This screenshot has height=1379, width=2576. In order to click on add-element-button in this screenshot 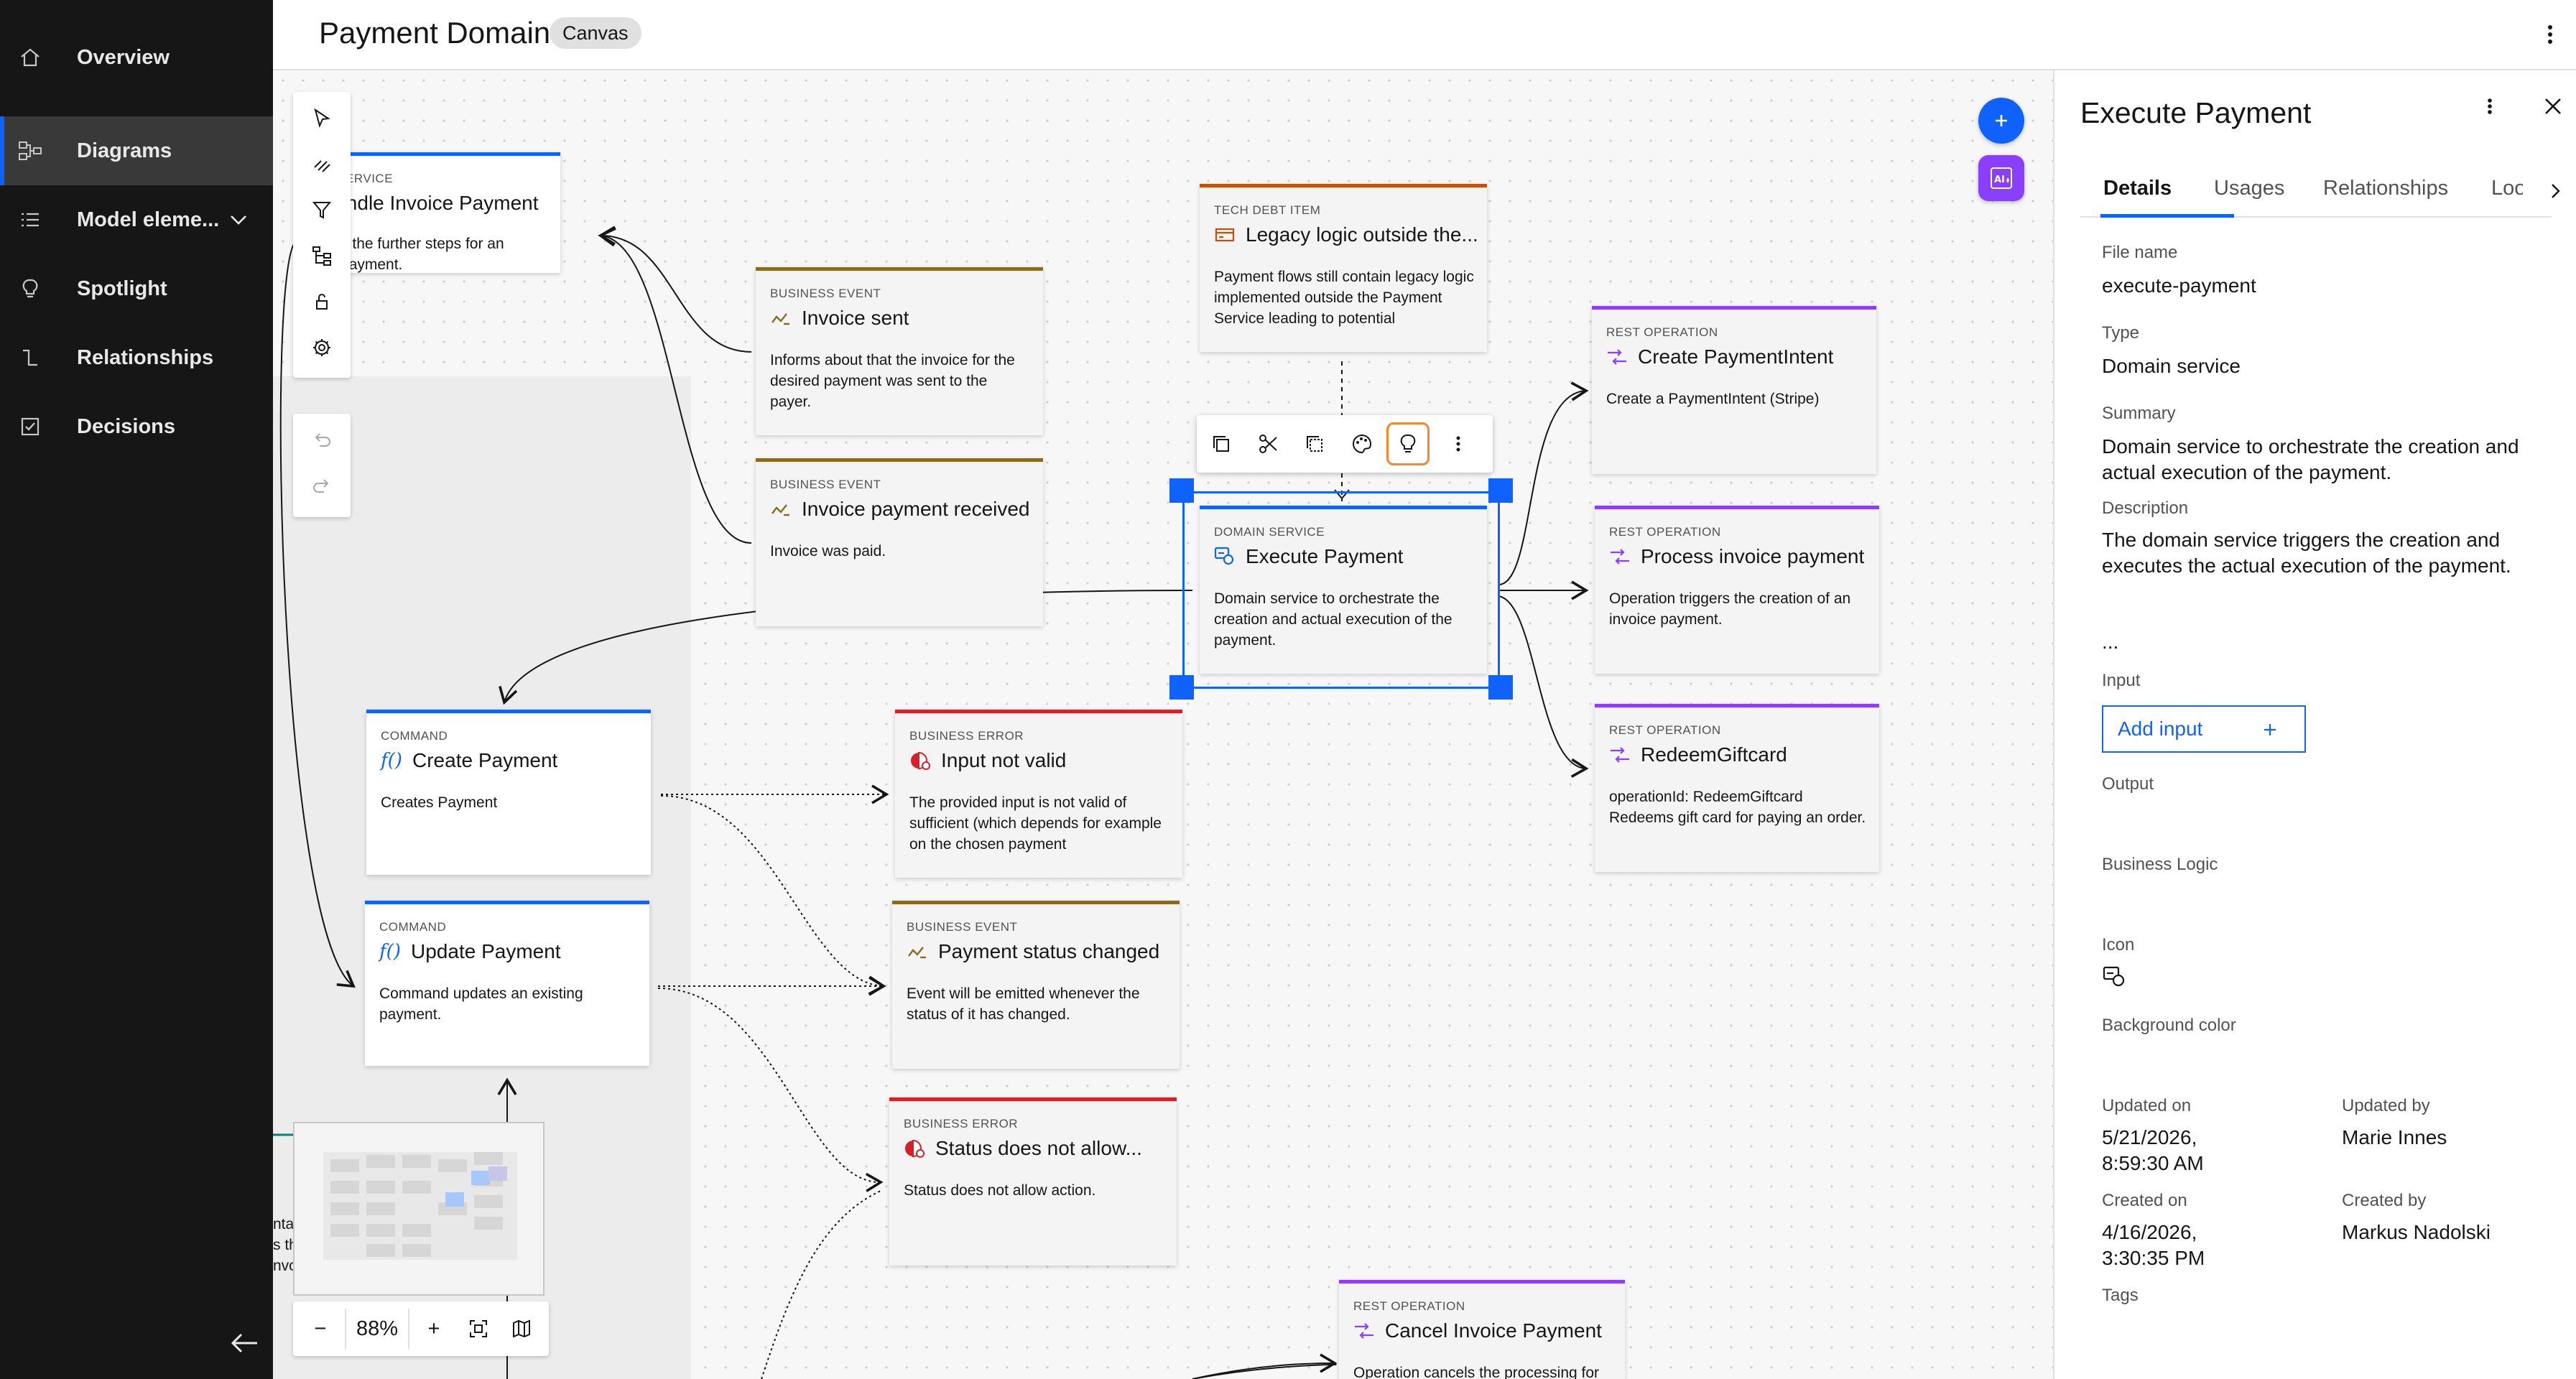, I will do `click(2001, 121)`.